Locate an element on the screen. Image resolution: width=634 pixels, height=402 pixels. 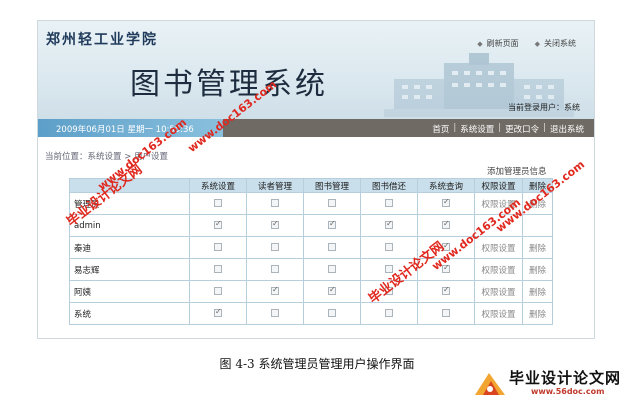
col-header-borrow-return: 图书借还 is located at coordinates (389, 185).